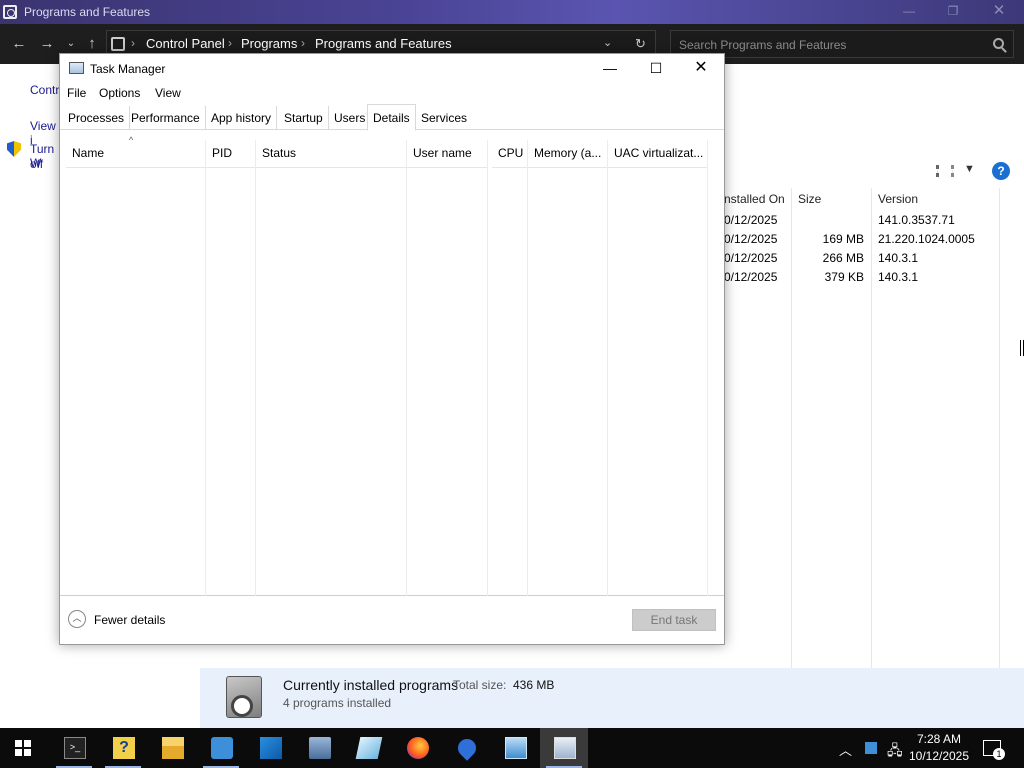  I want to click on notification-count: 1, so click(999, 754).